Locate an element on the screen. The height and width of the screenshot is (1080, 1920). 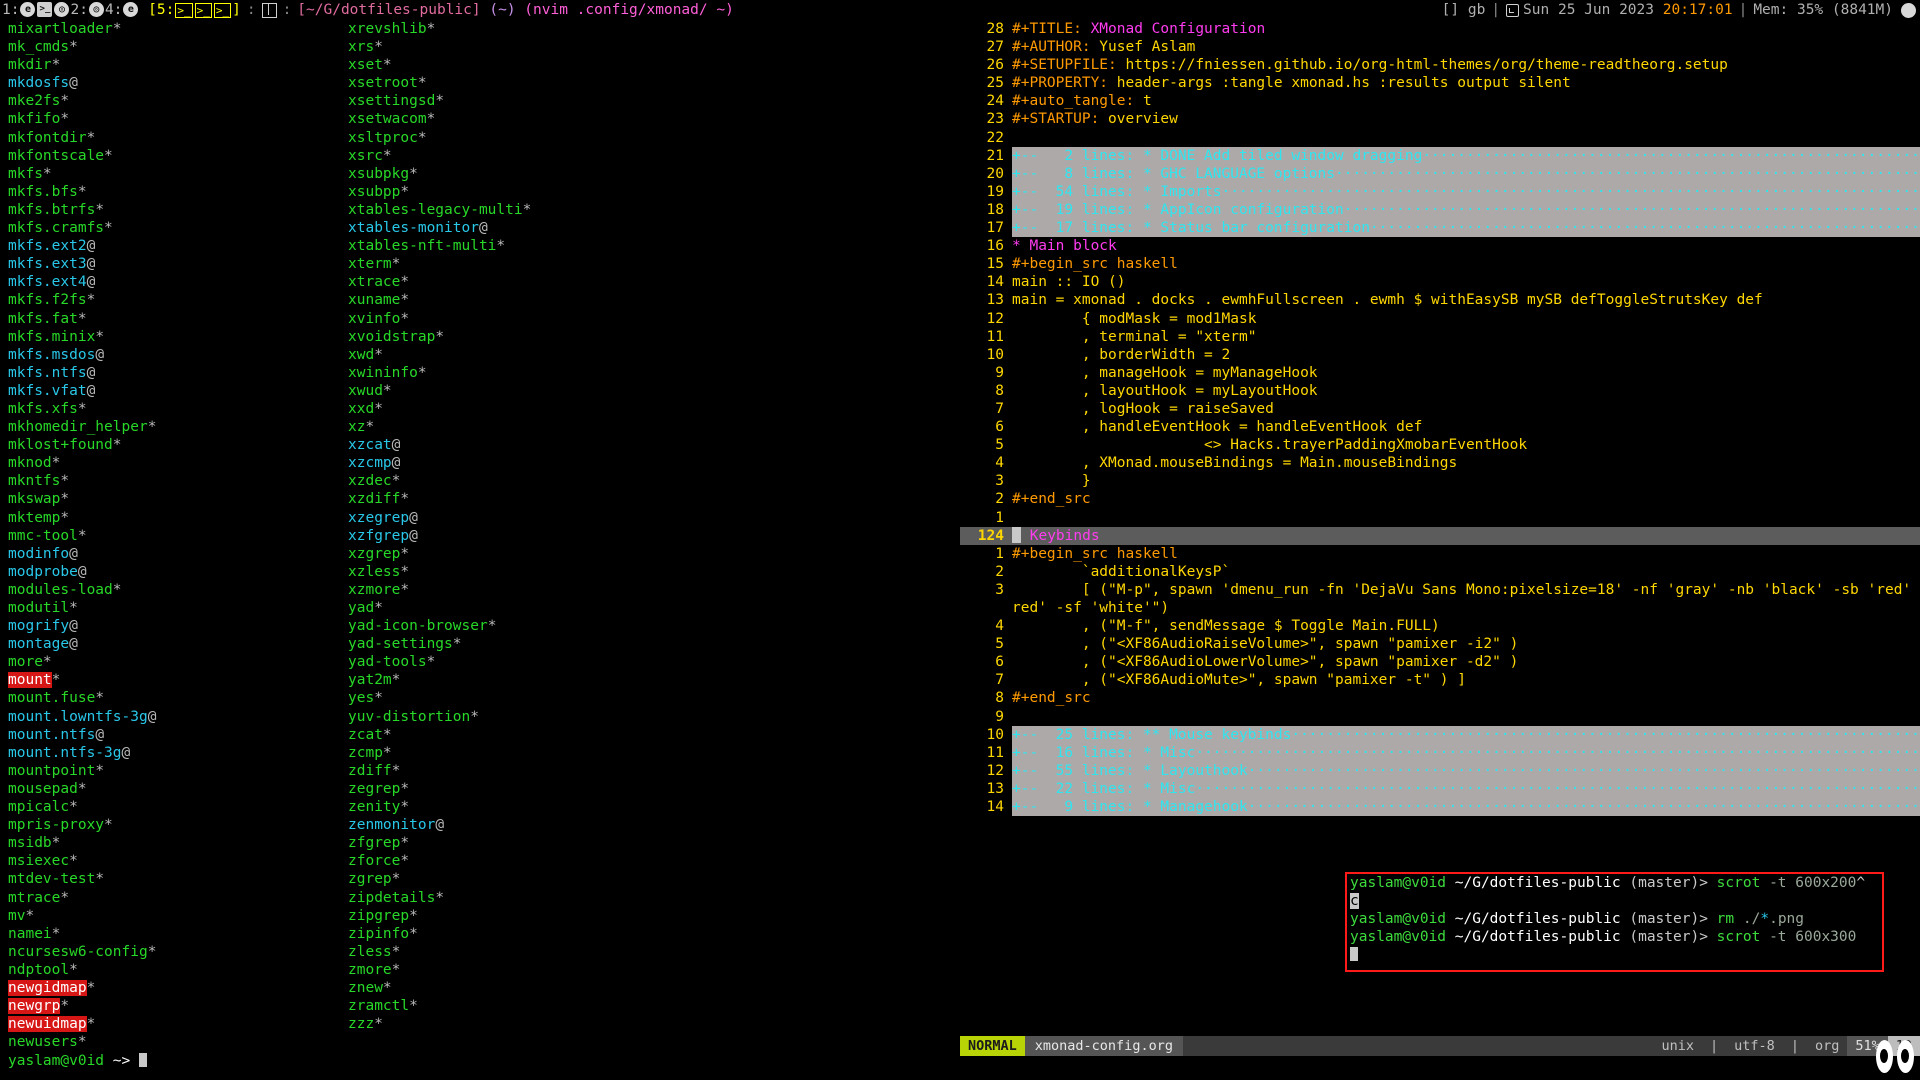
tall-layout-icon is located at coordinates (269, 10).